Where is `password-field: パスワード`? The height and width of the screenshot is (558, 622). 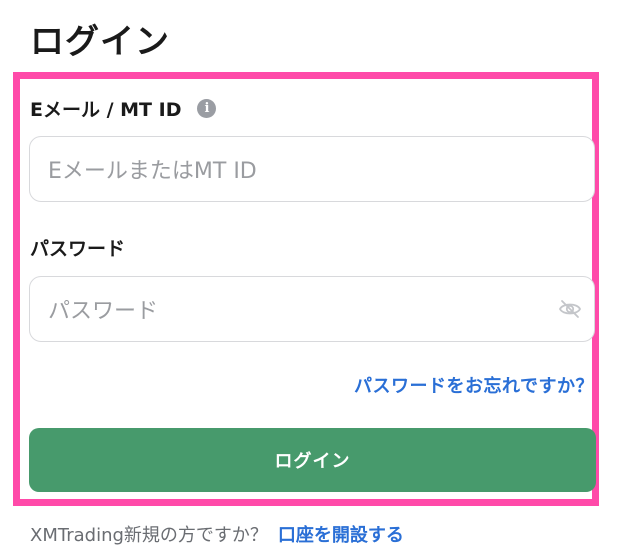 password-field: パスワード is located at coordinates (312, 309).